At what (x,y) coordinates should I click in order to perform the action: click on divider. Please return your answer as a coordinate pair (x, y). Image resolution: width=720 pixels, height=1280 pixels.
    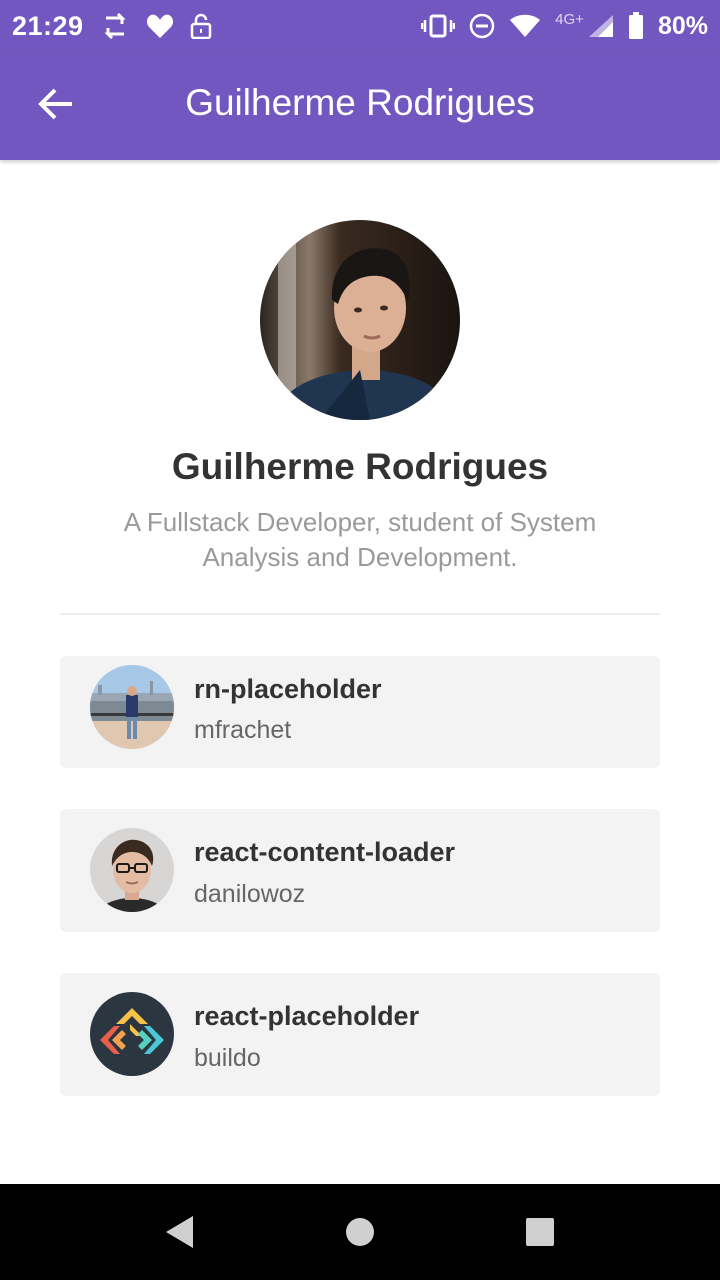
    Looking at the image, I should click on (360, 614).